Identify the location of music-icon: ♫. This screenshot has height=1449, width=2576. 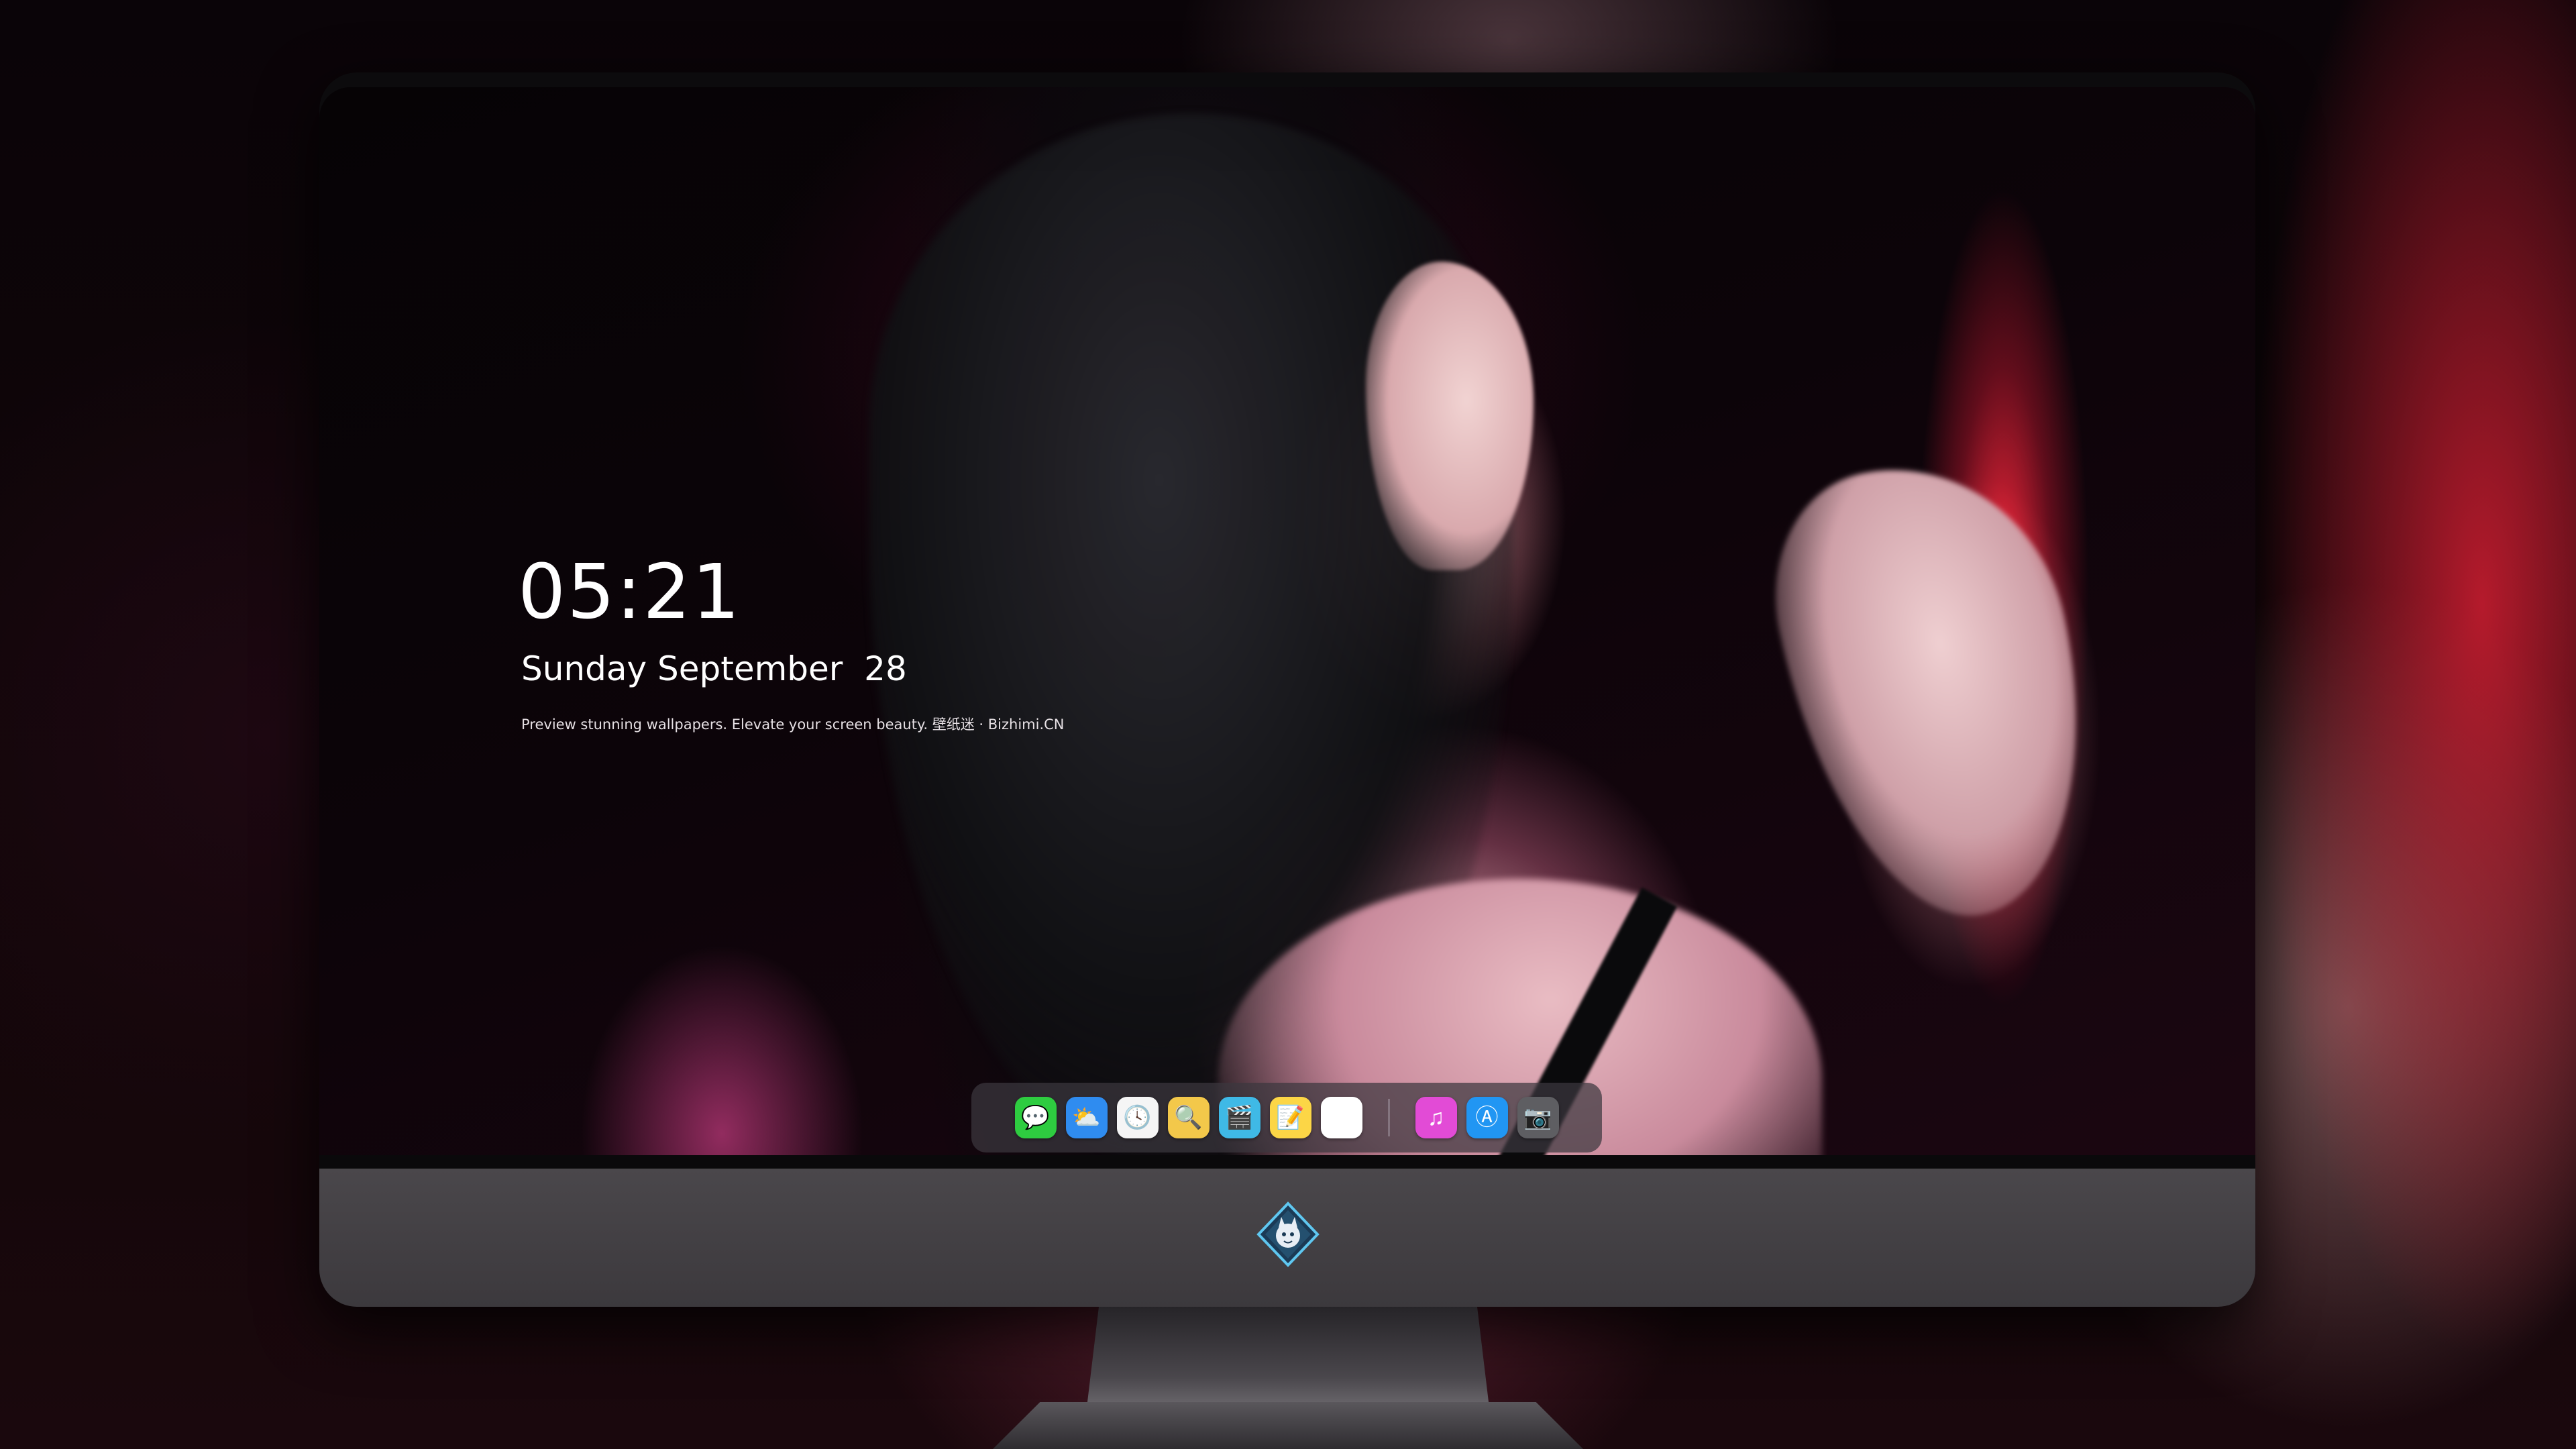
(1436, 1117).